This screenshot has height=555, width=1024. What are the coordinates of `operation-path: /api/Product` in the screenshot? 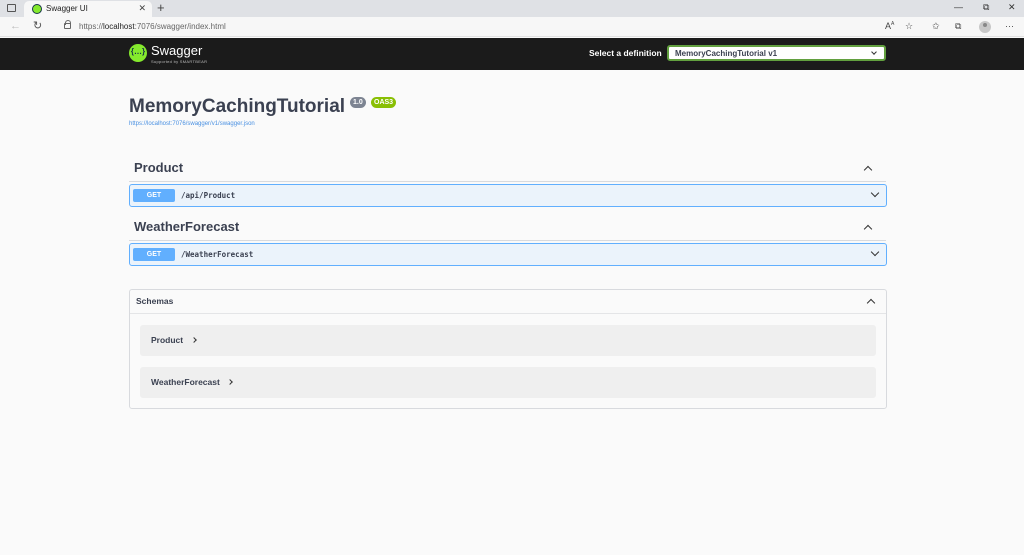 It's located at (208, 195).